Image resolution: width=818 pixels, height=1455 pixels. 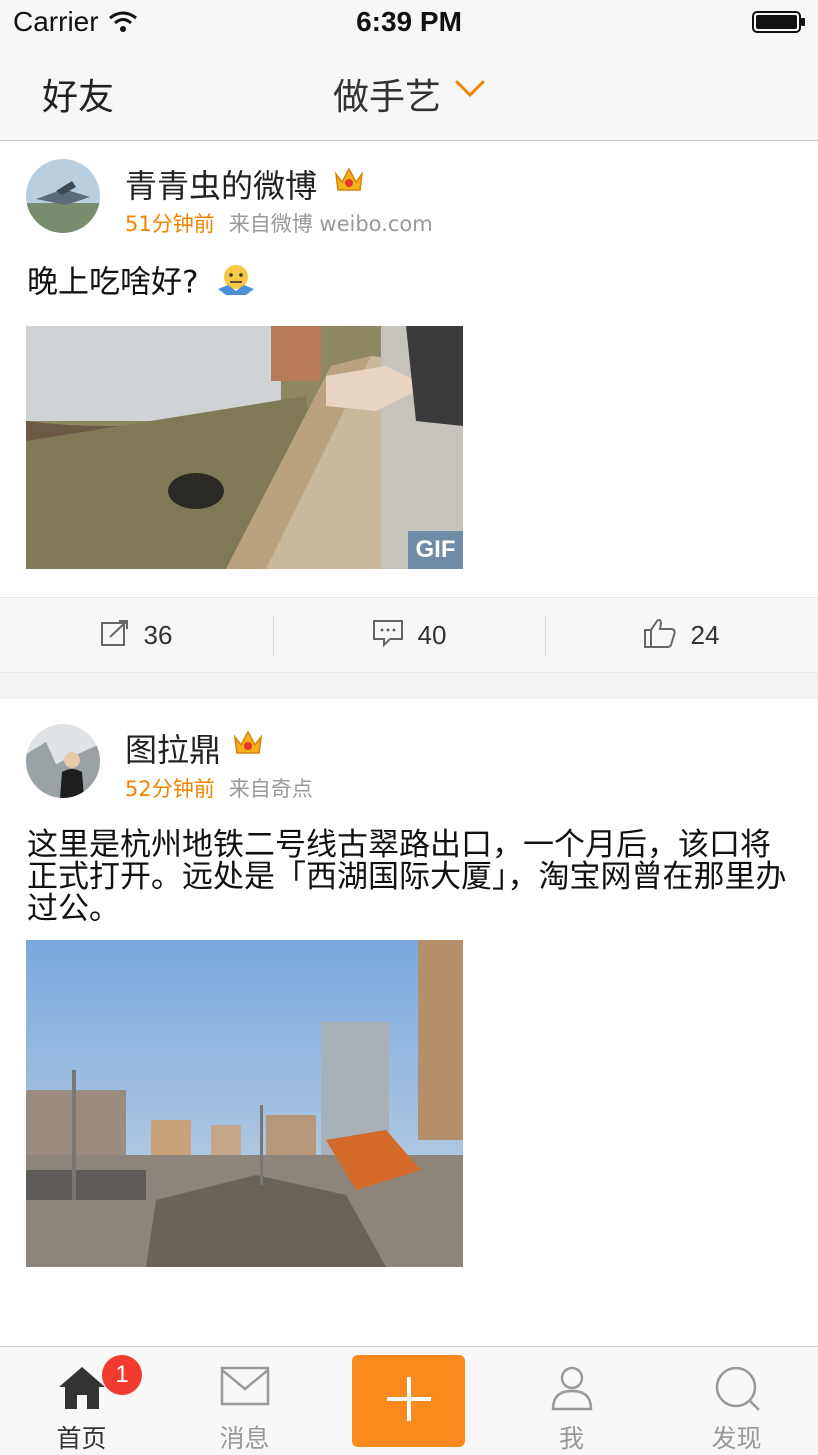 I want to click on like-button: 24, so click(x=681, y=635).